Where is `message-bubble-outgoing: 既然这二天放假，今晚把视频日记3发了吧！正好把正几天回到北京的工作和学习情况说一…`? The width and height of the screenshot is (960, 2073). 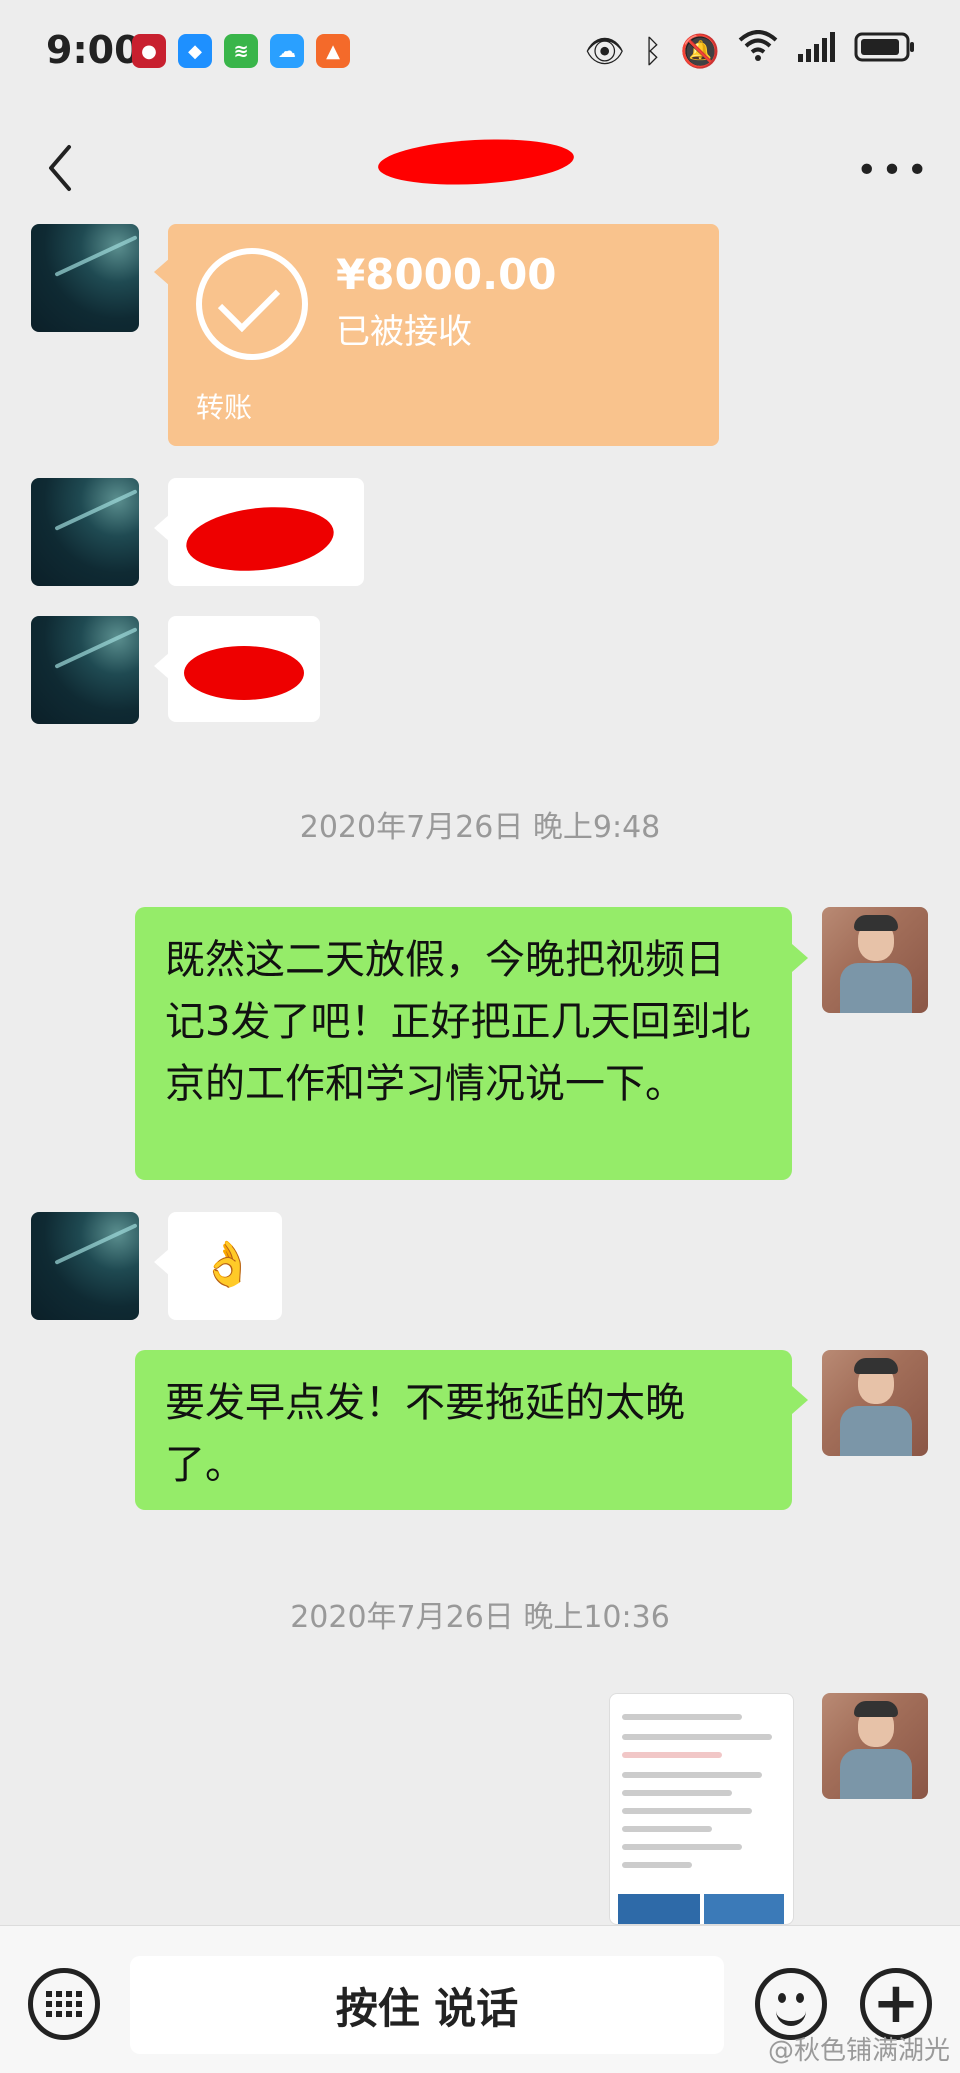 message-bubble-outgoing: 既然这二天放假，今晚把视频日记3发了吧！正好把正几天回到北京的工作和学习情况说一… is located at coordinates (463, 1043).